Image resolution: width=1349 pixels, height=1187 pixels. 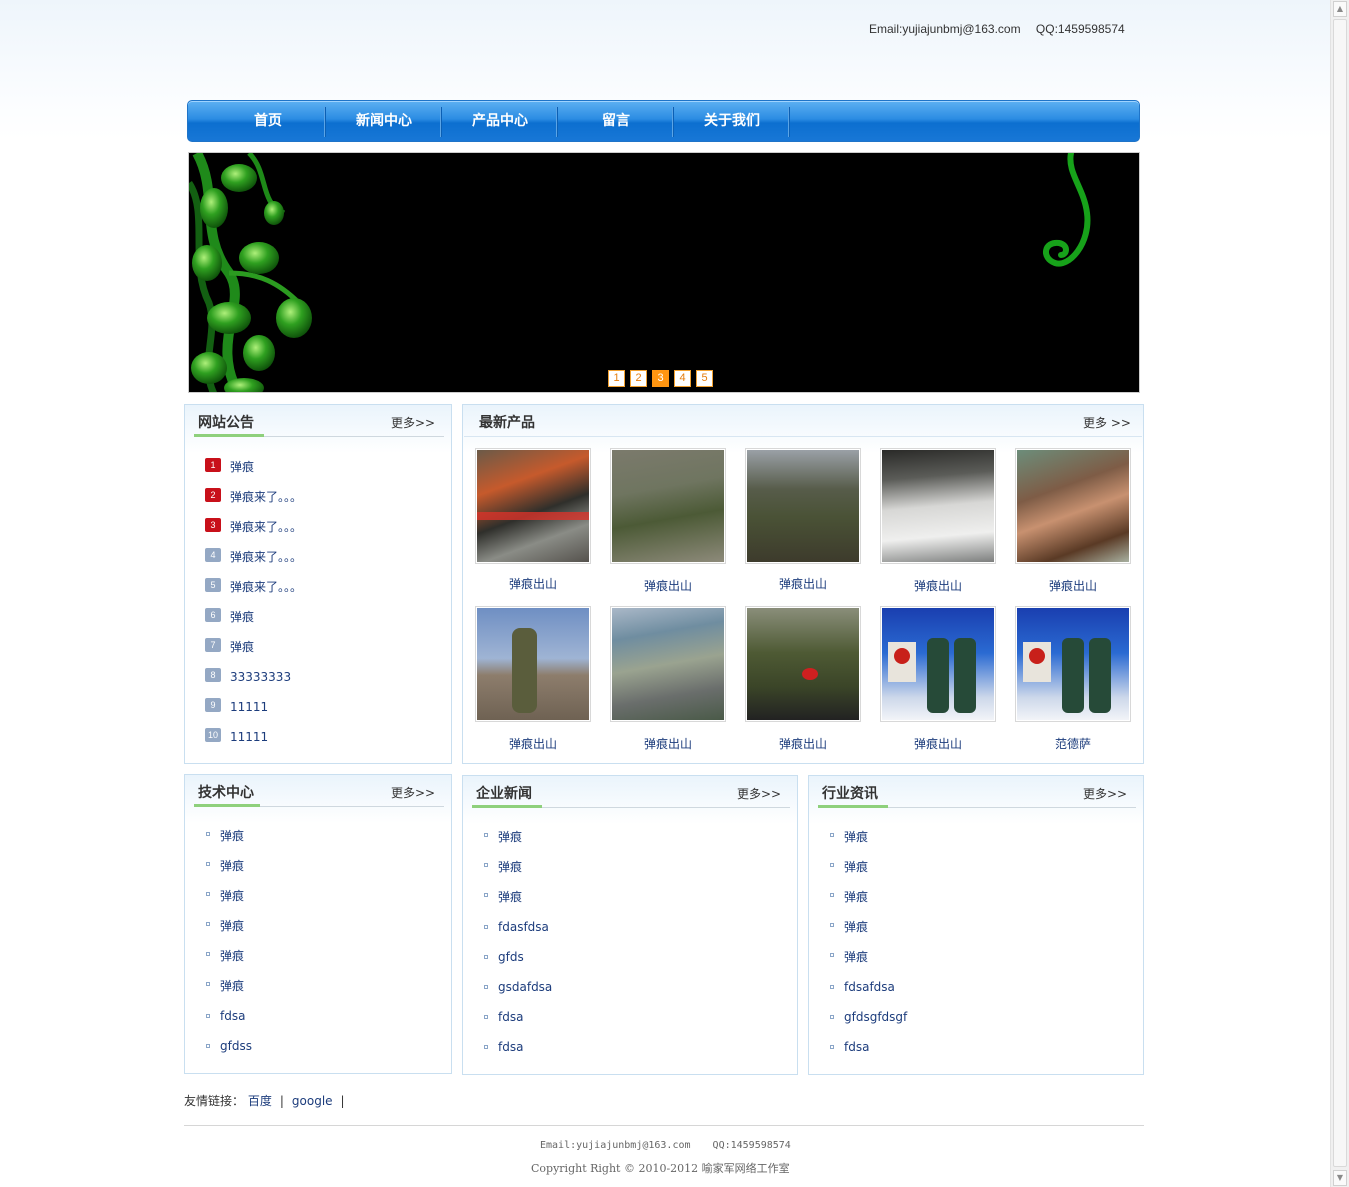 I want to click on slide-button-1: 1, so click(x=616, y=378).